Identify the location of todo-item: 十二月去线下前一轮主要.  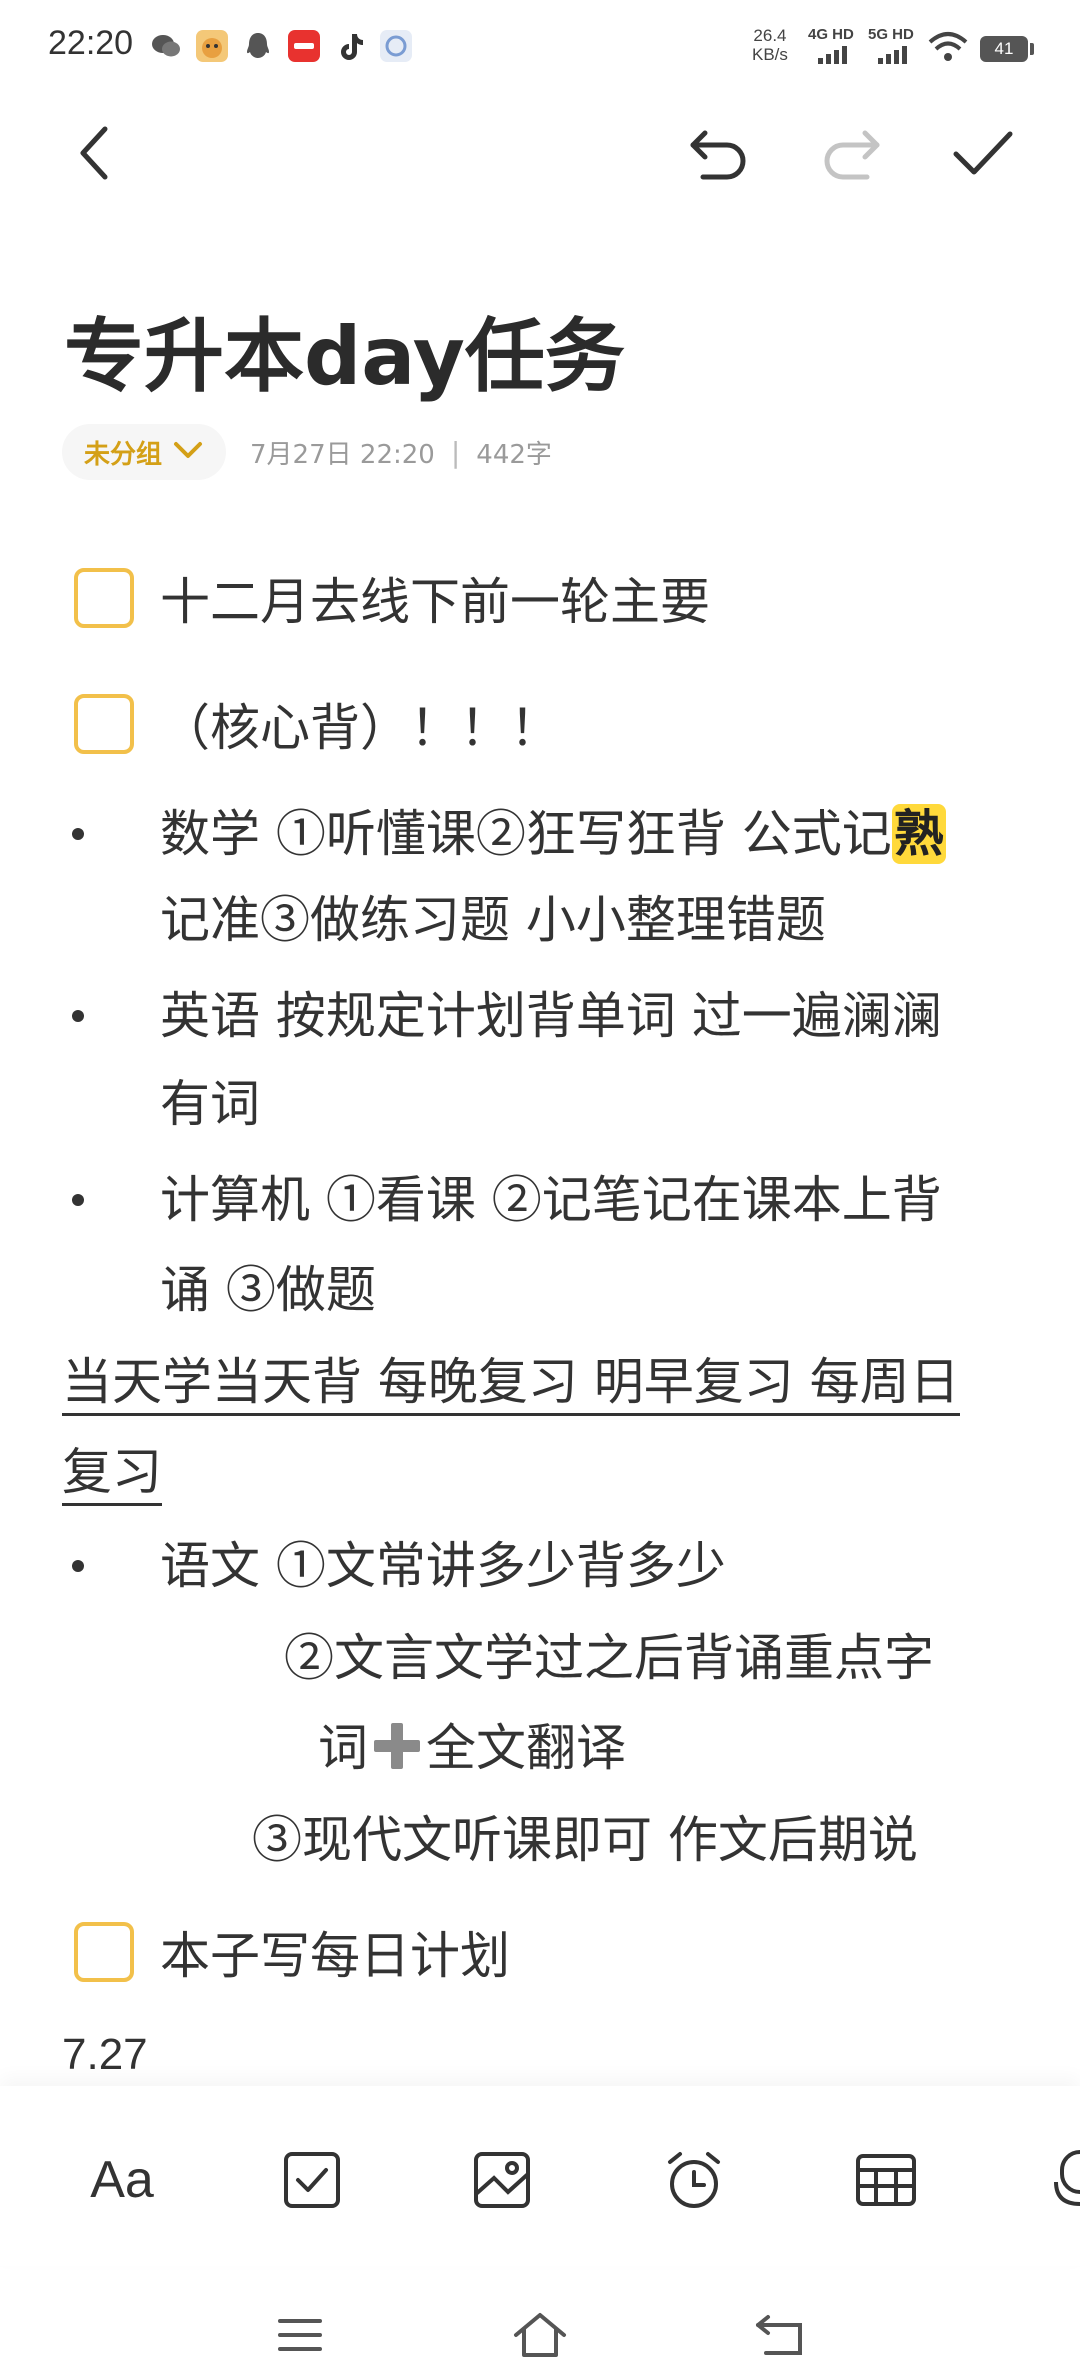
(392, 598).